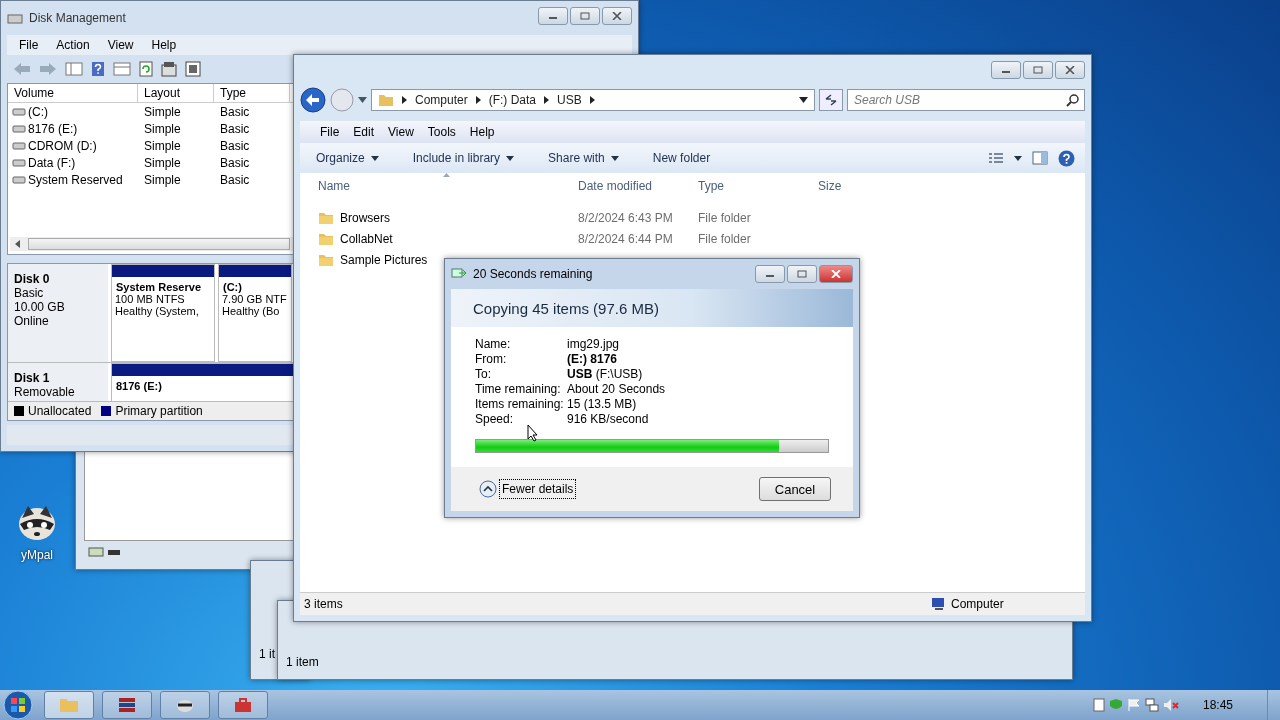 The height and width of the screenshot is (720, 1280). I want to click on file-name: Sample Pictures, so click(384, 259).